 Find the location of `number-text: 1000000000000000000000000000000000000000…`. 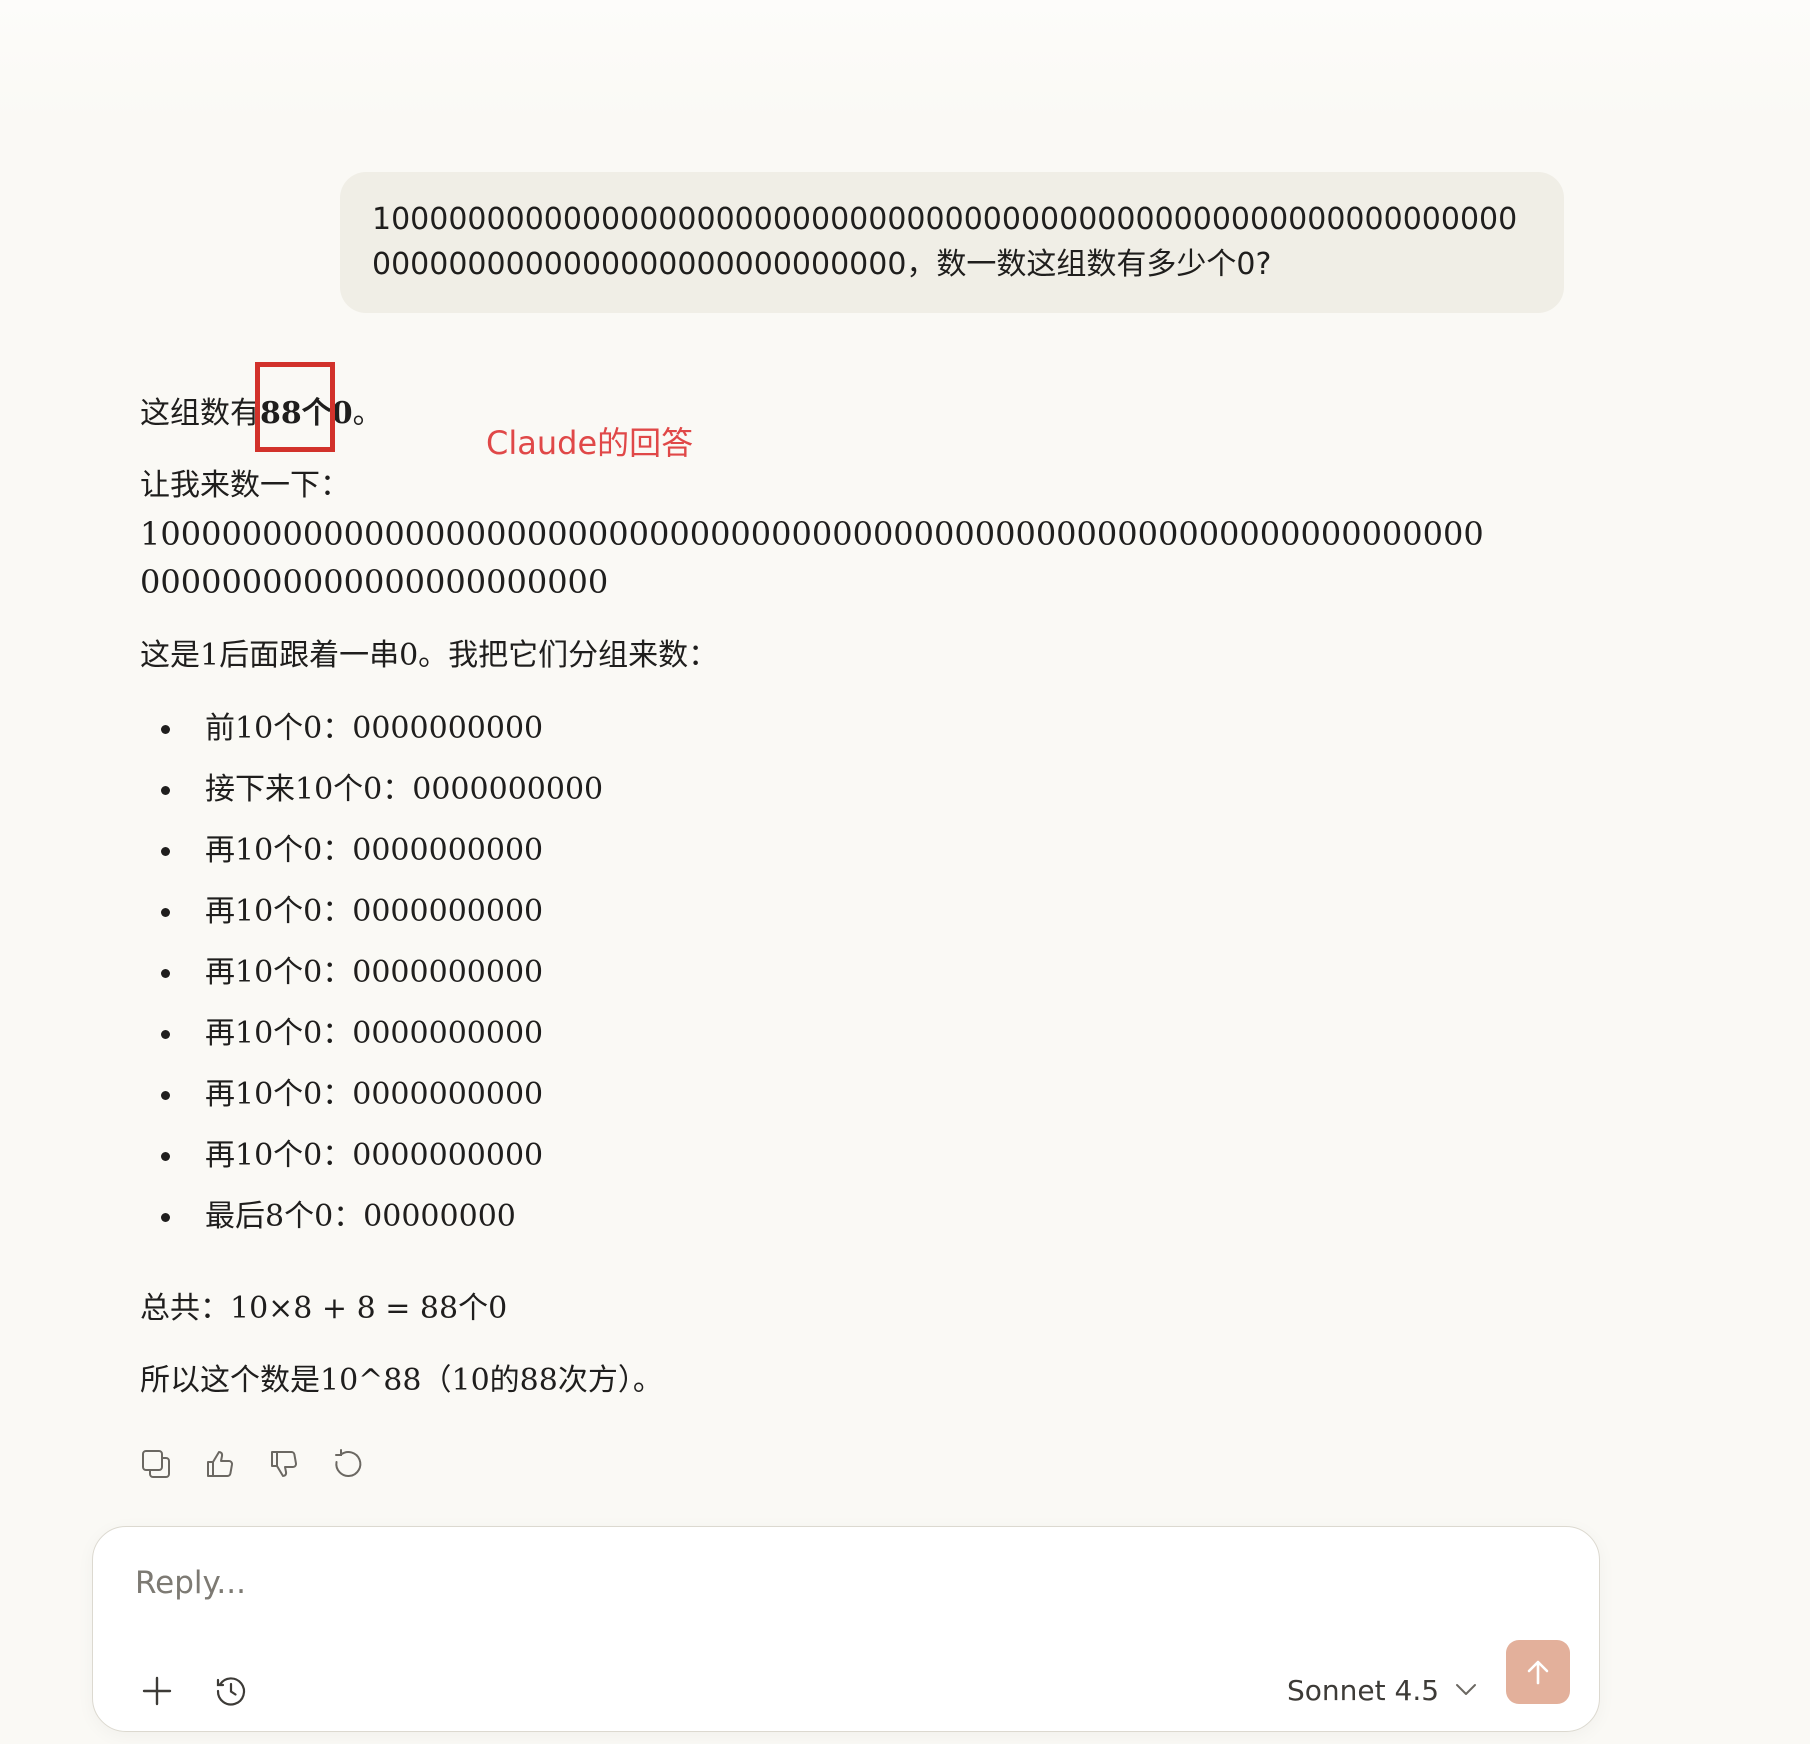

number-text: 1000000000000000000000000000000000000000… is located at coordinates (812, 558).